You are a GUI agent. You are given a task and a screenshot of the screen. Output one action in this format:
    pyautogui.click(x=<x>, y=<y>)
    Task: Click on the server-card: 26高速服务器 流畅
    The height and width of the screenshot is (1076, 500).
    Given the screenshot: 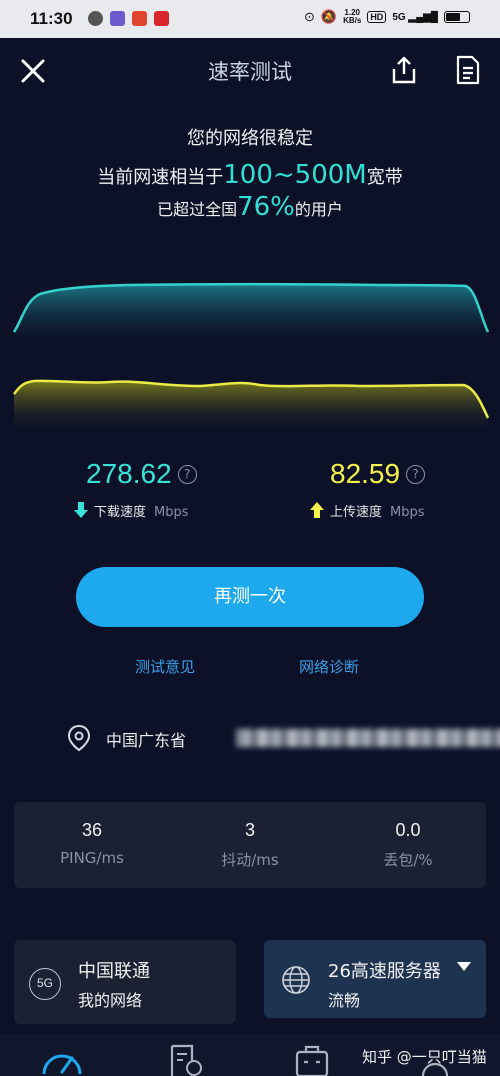 What is the action you would take?
    pyautogui.click(x=375, y=979)
    